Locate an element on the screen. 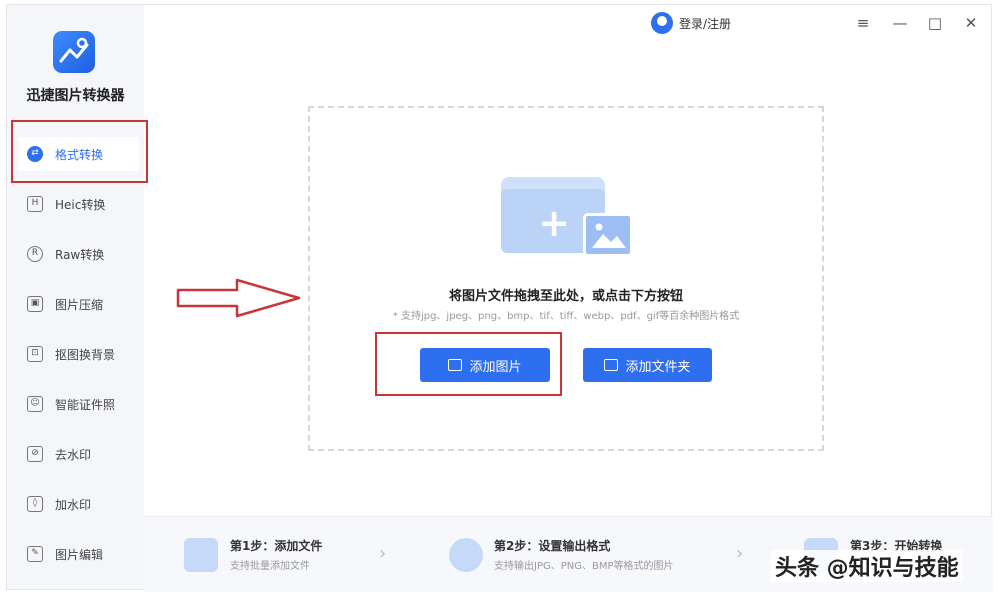 The width and height of the screenshot is (1000, 597). app-logo-icon is located at coordinates (74, 52).